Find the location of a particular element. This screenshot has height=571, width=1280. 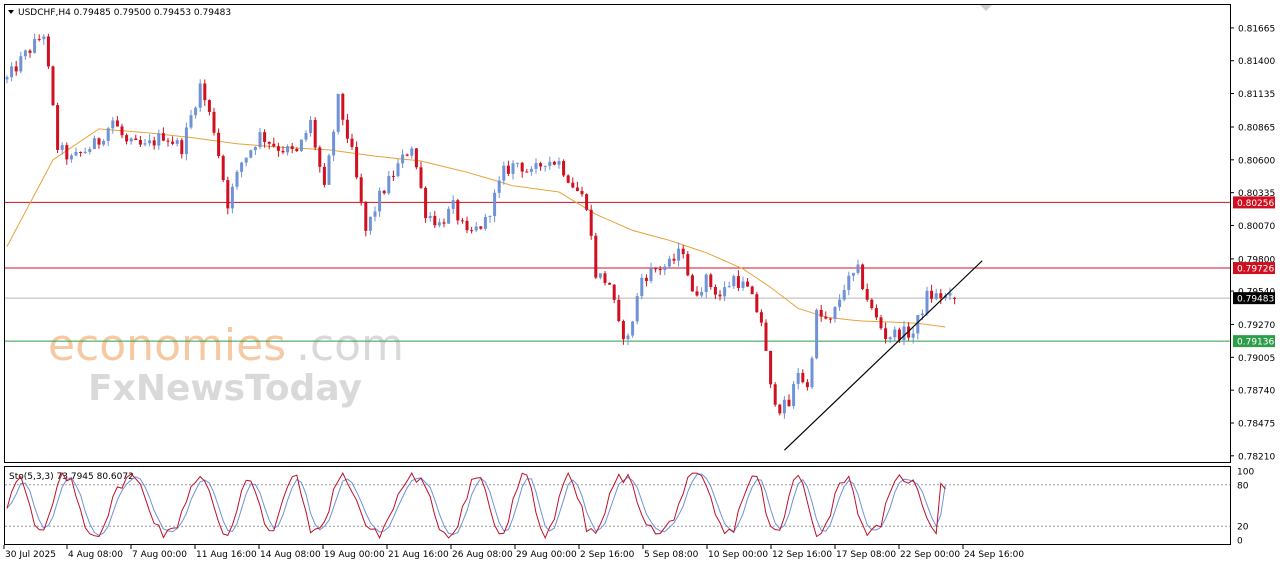

time-tick-label: 17 Sep 08:00 is located at coordinates (866, 555).